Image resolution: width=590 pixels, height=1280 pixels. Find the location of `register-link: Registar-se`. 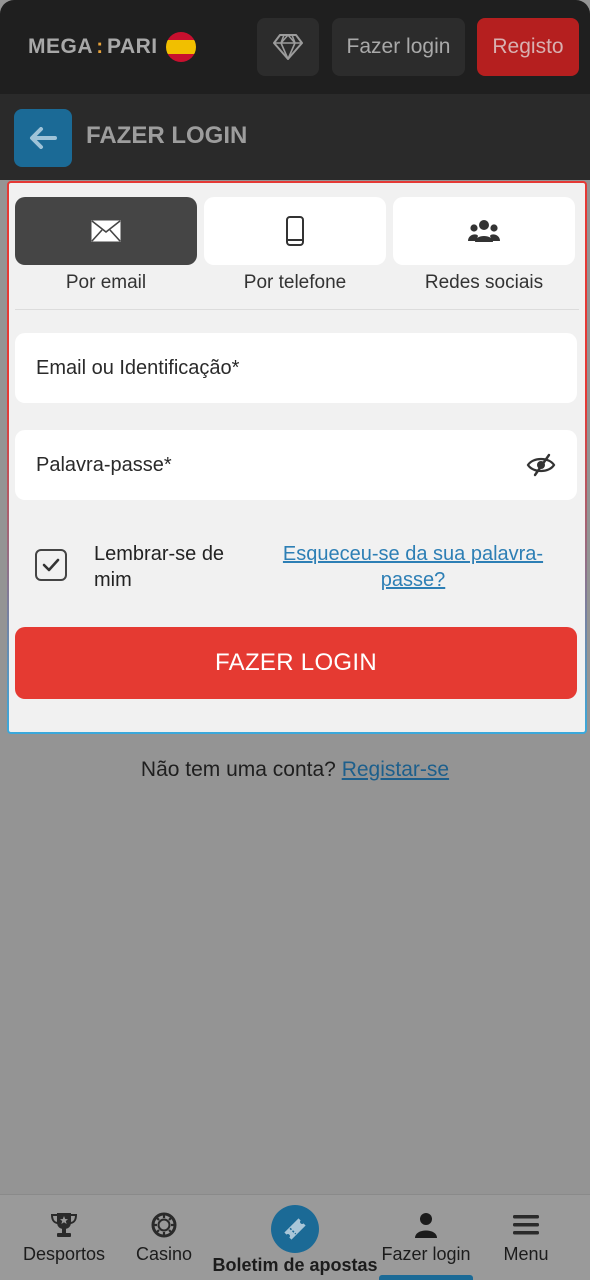

register-link: Registar-se is located at coordinates (395, 769).